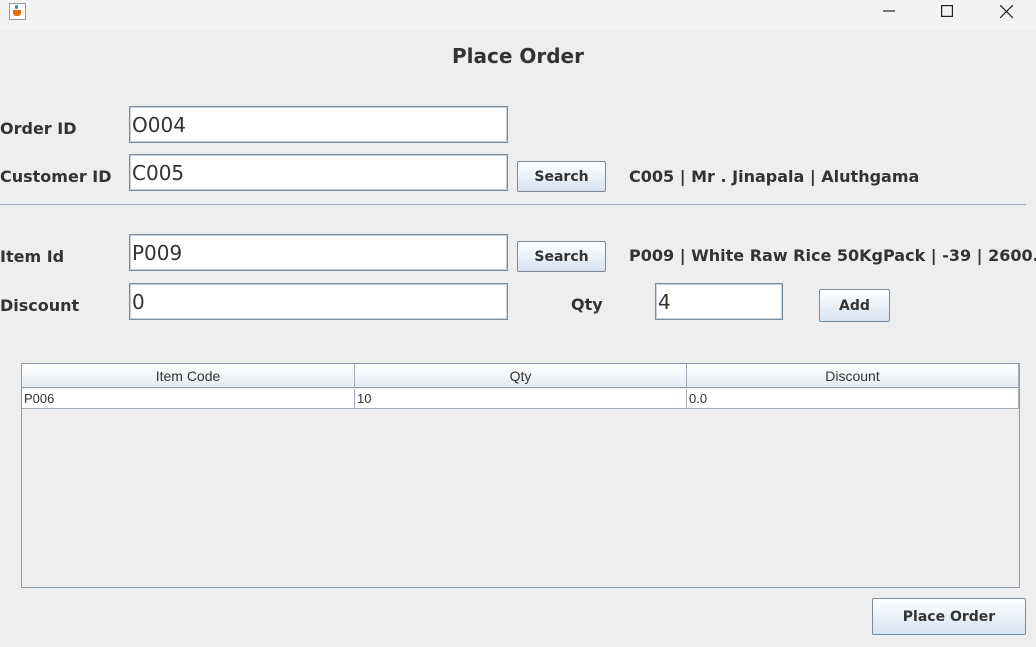  Describe the element at coordinates (853, 399) in the screenshot. I see `cell-discount: 0.0` at that location.